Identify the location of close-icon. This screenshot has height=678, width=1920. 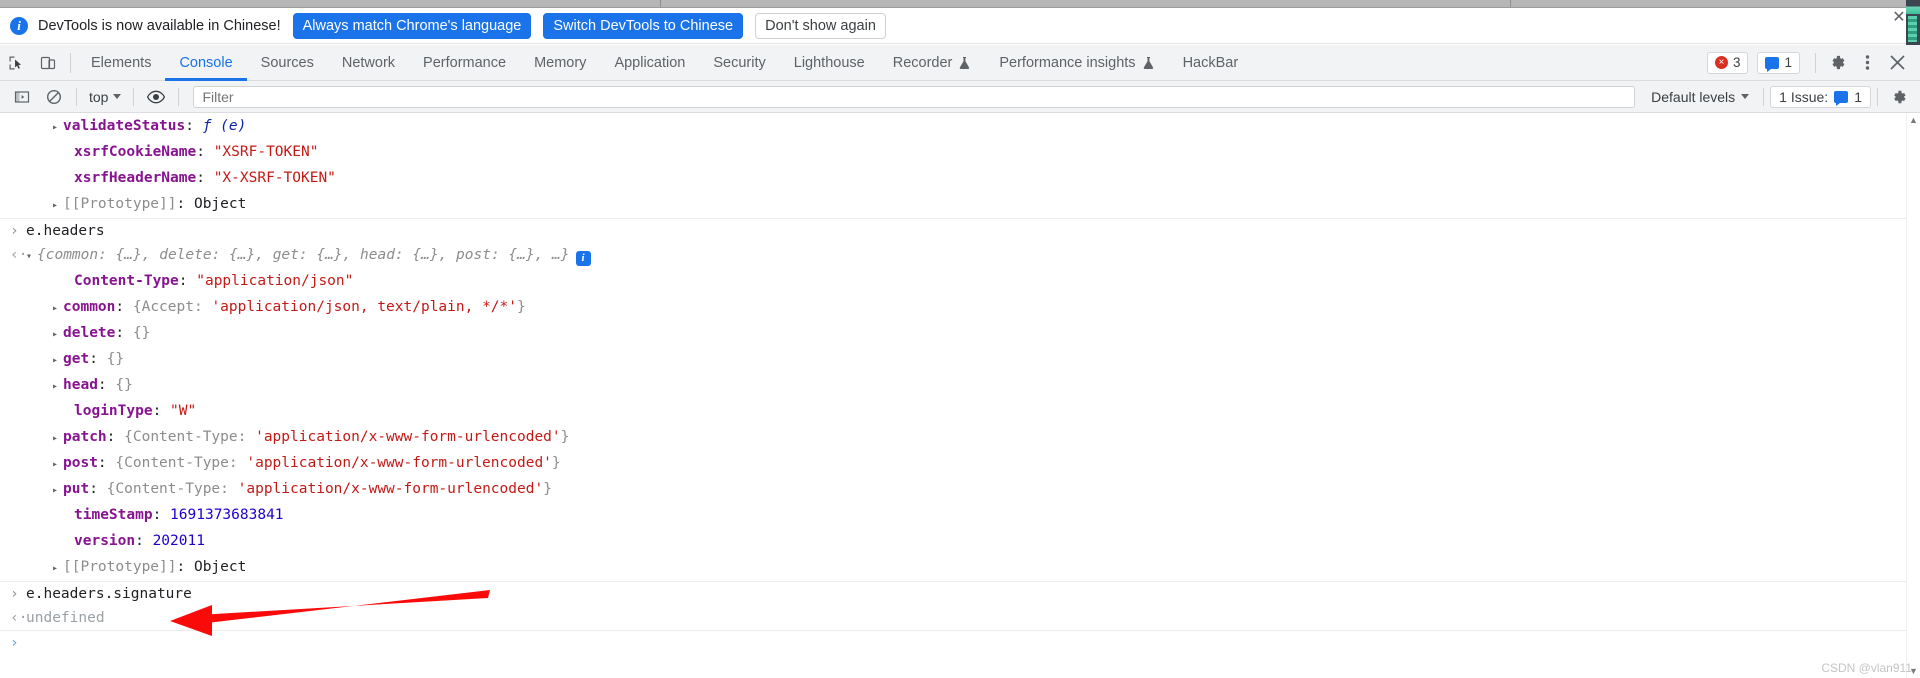
(1897, 63).